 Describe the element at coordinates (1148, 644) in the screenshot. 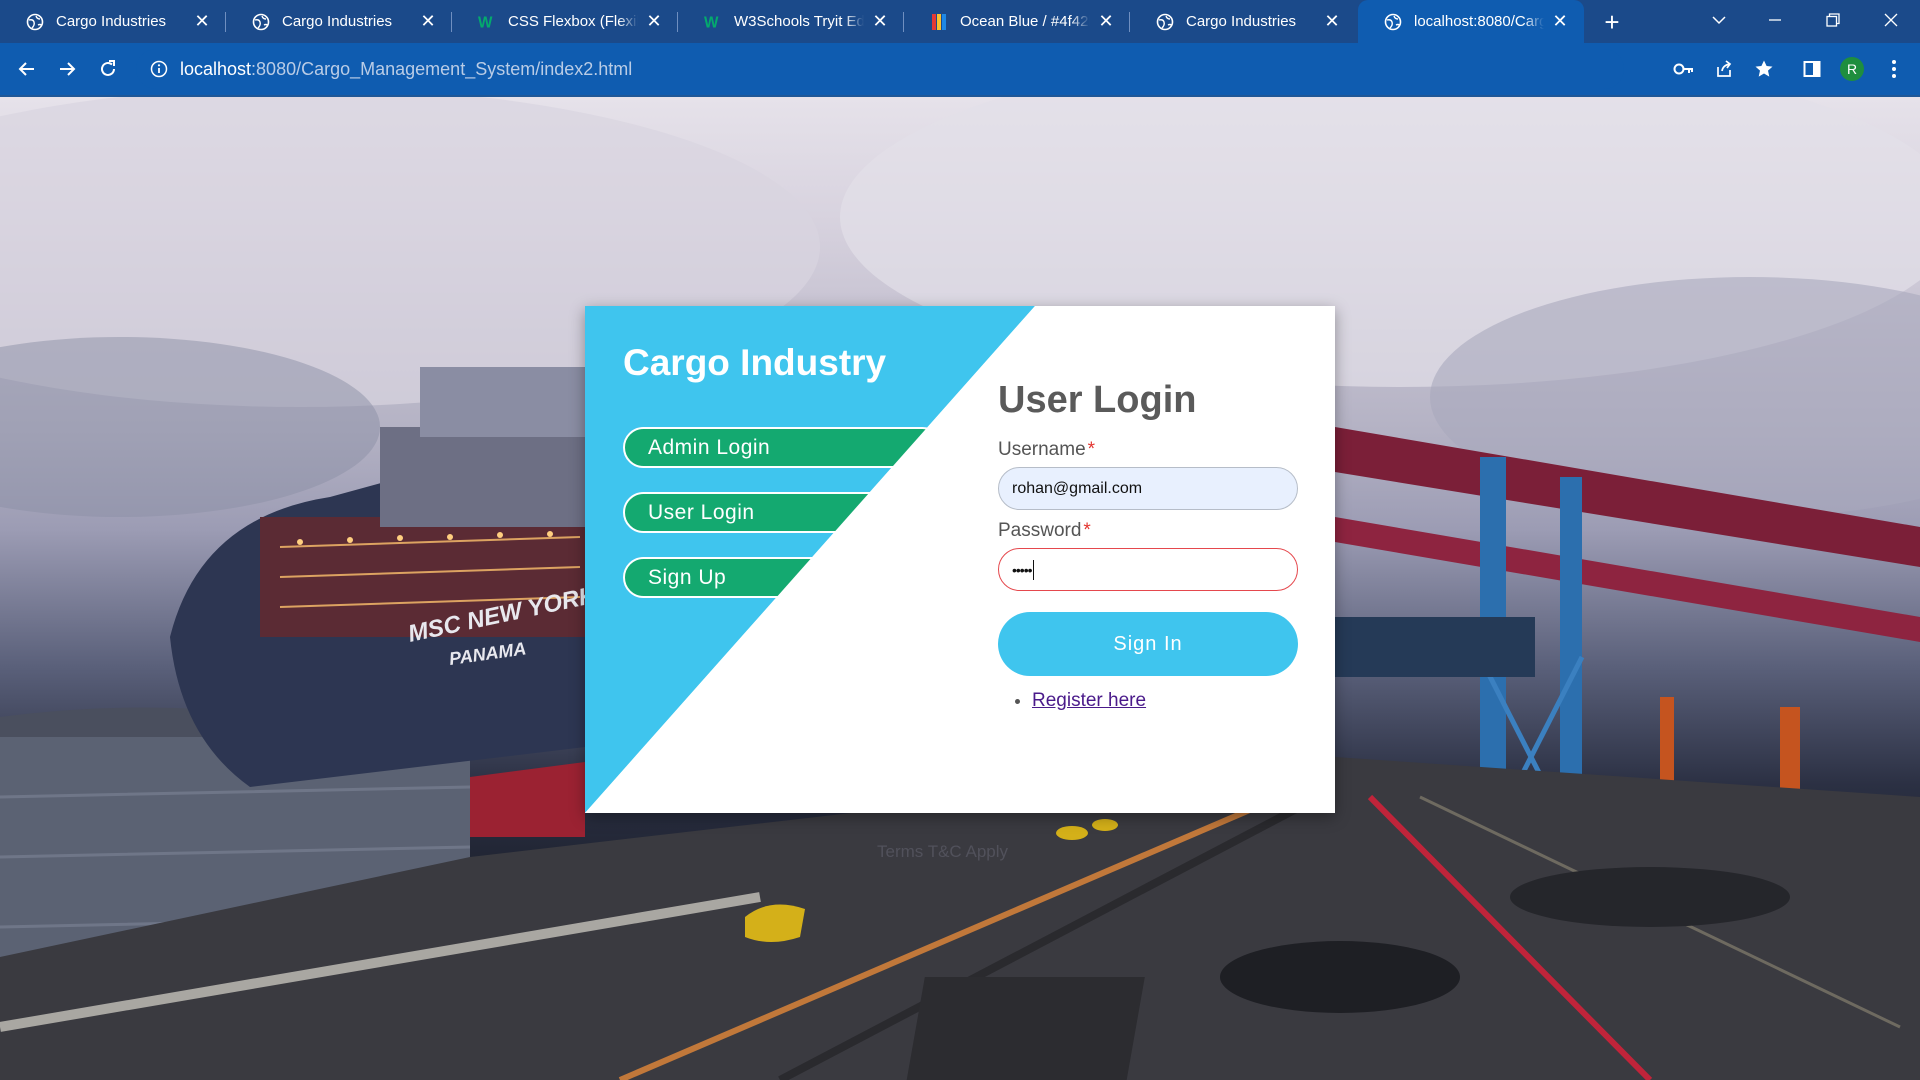

I see `sign-in-button: Sign In` at that location.